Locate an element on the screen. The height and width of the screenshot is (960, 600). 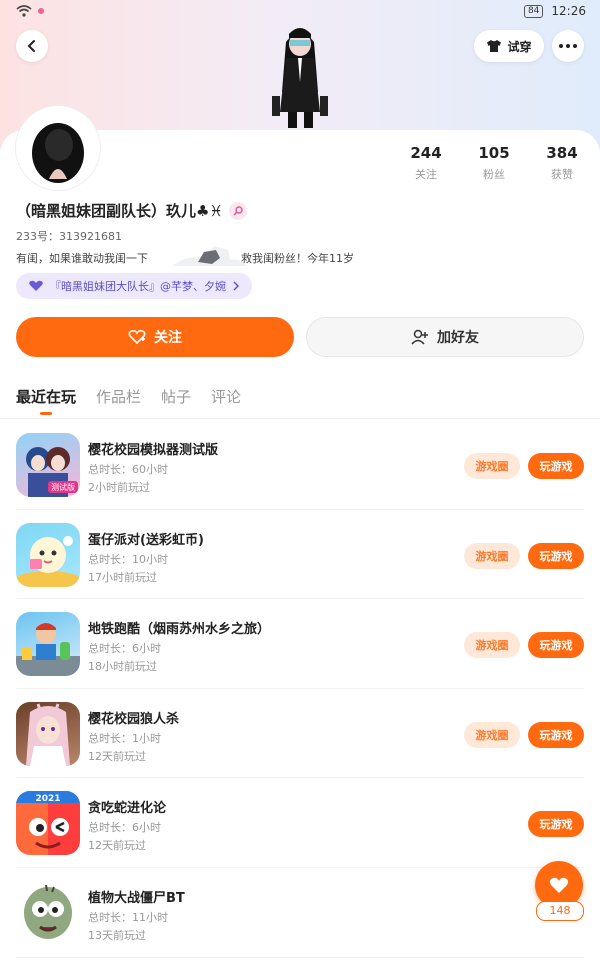
game-last-played: 18小时前玩过 is located at coordinates (122, 667).